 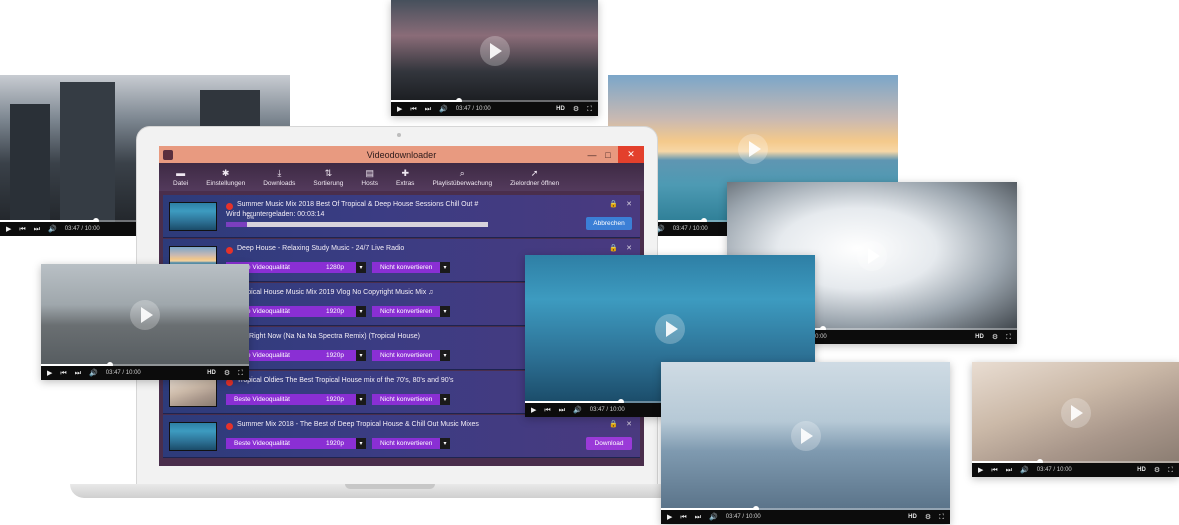 What do you see at coordinates (592, 154) in the screenshot?
I see `minimize-button: —` at bounding box center [592, 154].